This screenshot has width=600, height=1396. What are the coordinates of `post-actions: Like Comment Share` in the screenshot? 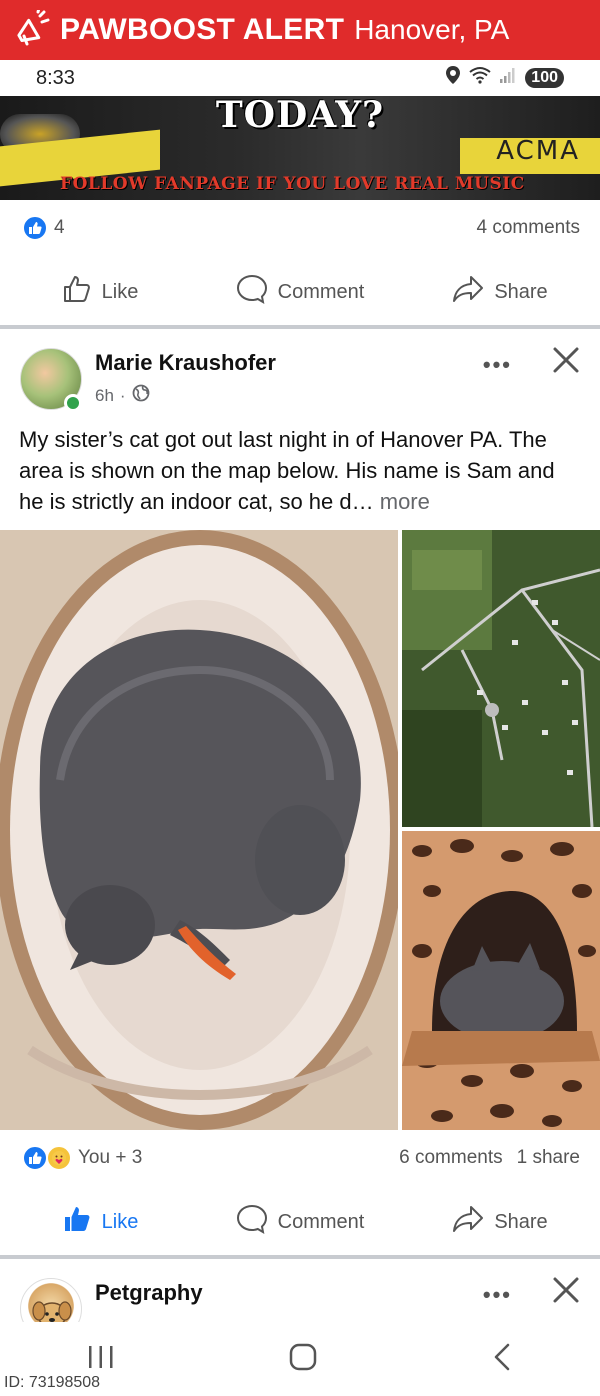 It's located at (300, 1222).